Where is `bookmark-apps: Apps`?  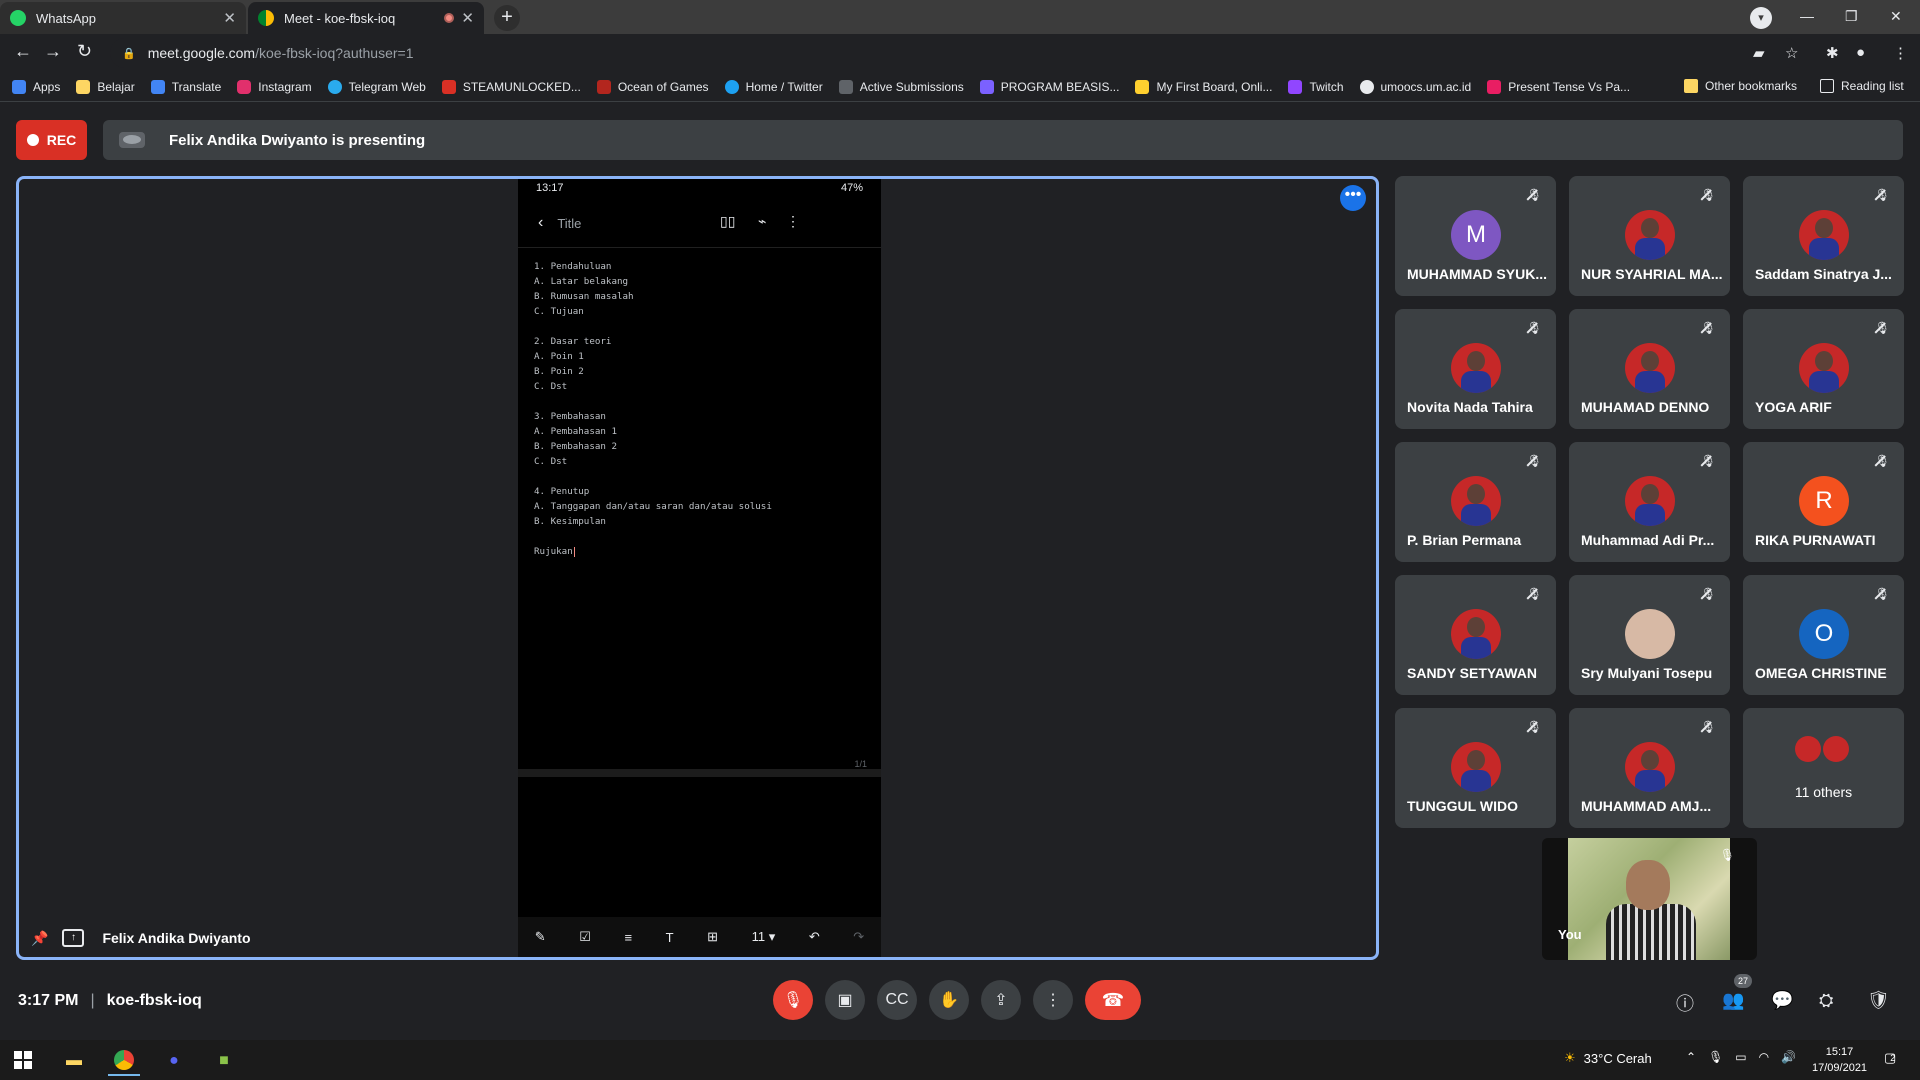 bookmark-apps: Apps is located at coordinates (36, 86).